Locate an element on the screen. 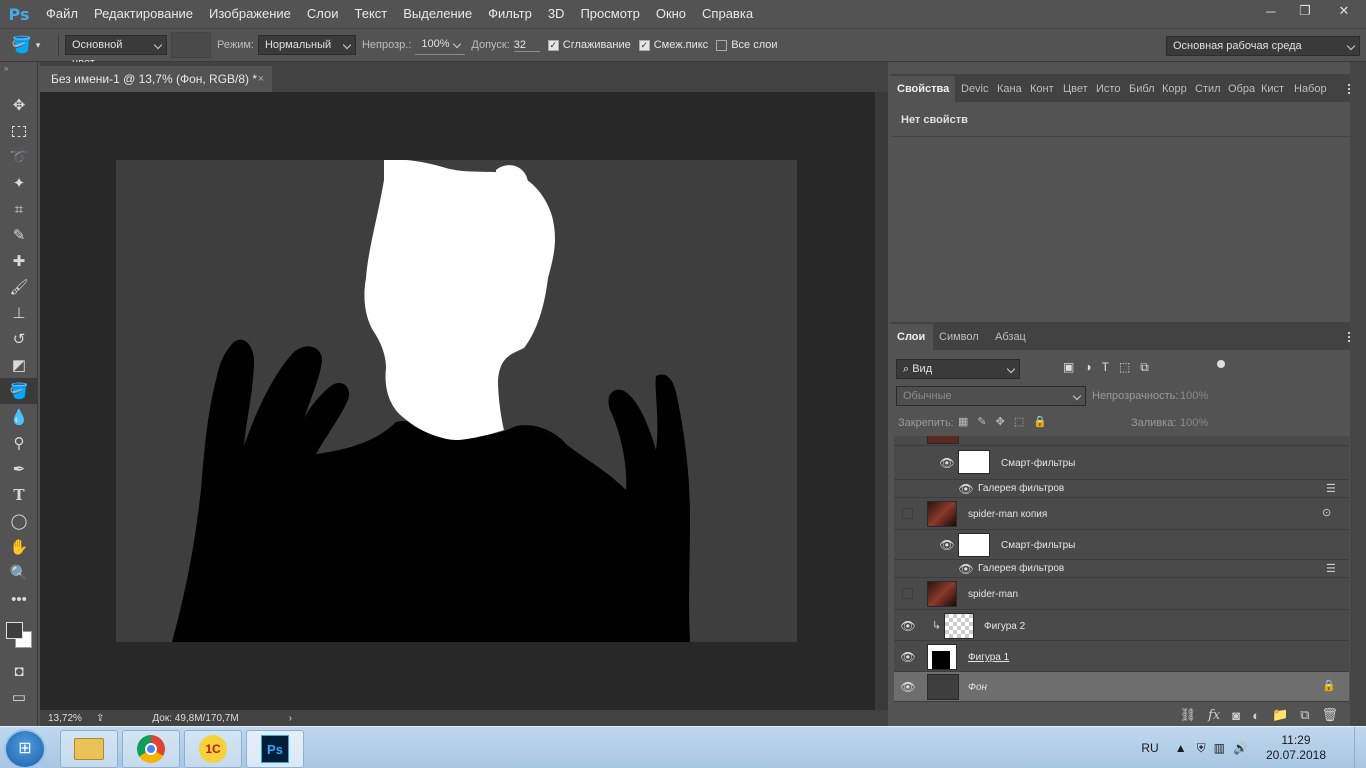  close-tab-icon: × is located at coordinates (261, 79).